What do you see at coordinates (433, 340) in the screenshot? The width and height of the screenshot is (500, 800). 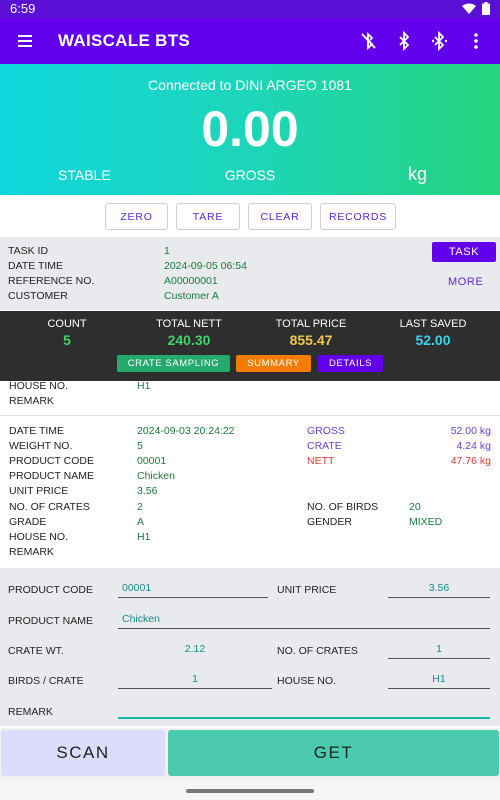 I see `last-saved-value: 52.00` at bounding box center [433, 340].